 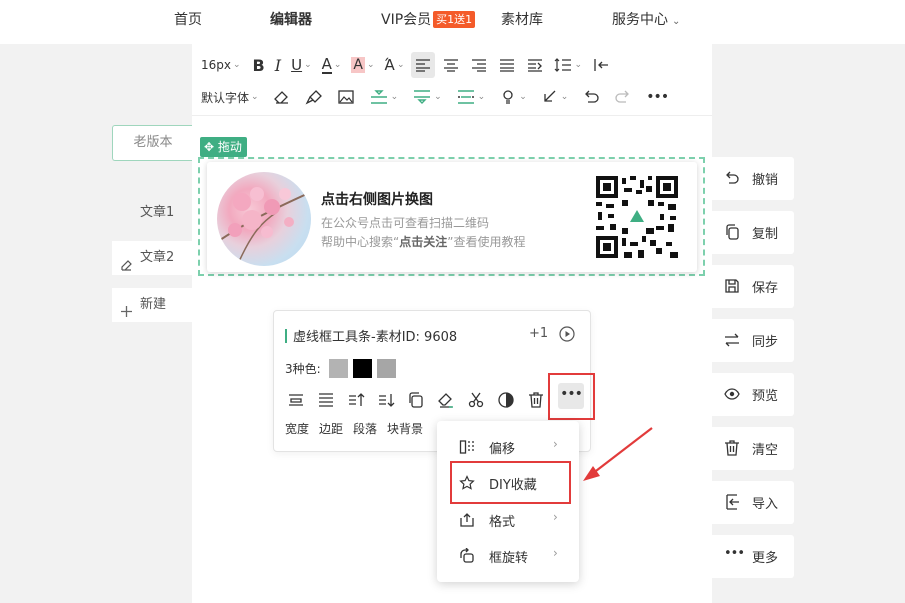 I want to click on nav-editor: 编辑器, so click(x=291, y=20).